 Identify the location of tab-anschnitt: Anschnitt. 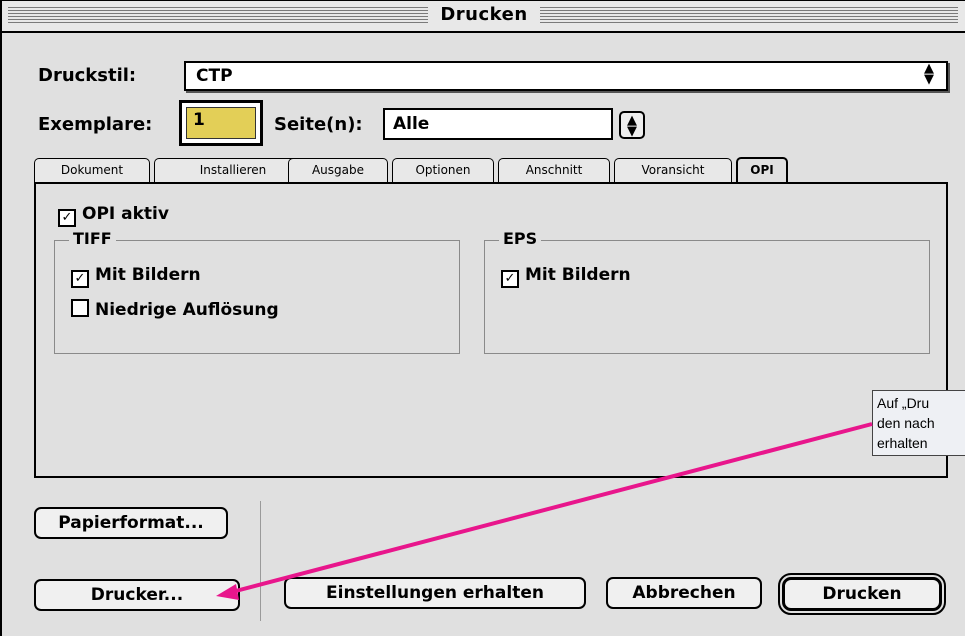
(554, 170).